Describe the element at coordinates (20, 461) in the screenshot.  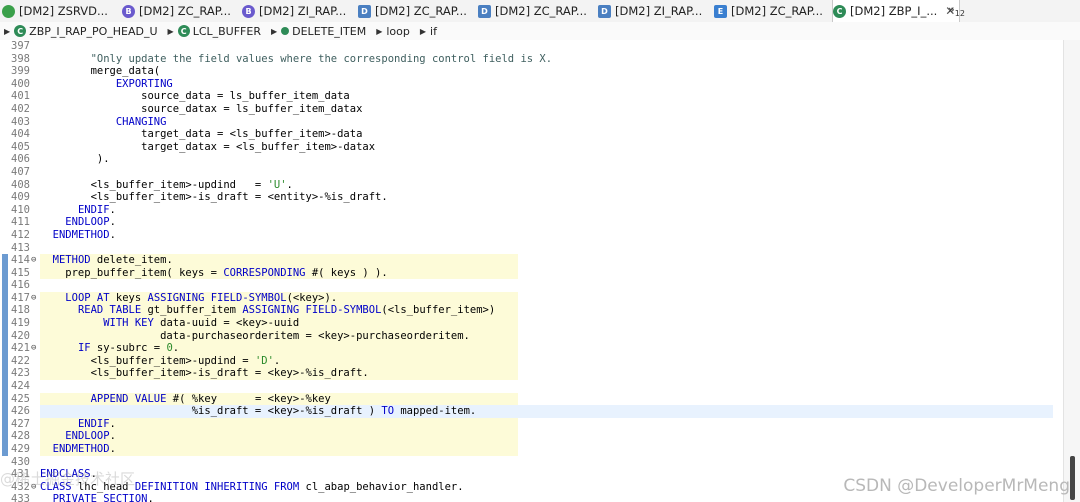
I see `line-number: 430` at that location.